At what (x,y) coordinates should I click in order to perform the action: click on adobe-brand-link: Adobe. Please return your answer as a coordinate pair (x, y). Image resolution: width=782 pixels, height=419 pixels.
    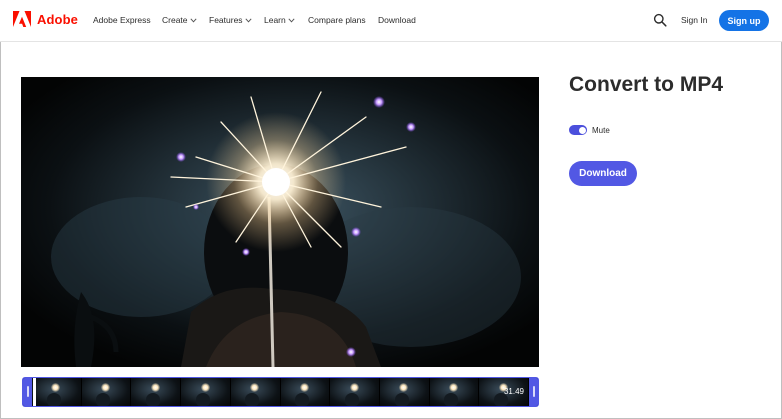
    Looking at the image, I should click on (45, 19).